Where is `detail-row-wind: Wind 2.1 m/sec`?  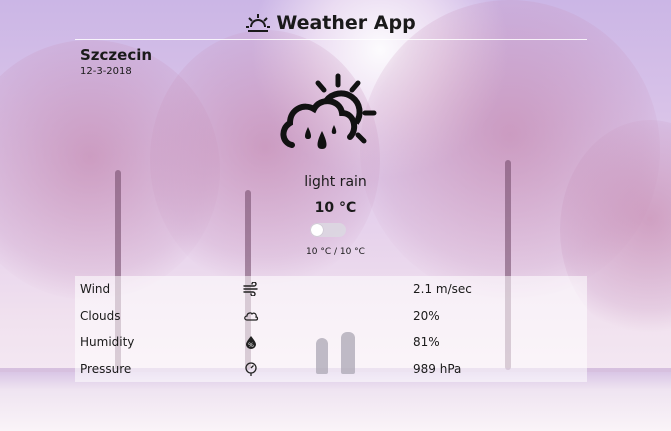 detail-row-wind: Wind 2.1 m/sec is located at coordinates (331, 289).